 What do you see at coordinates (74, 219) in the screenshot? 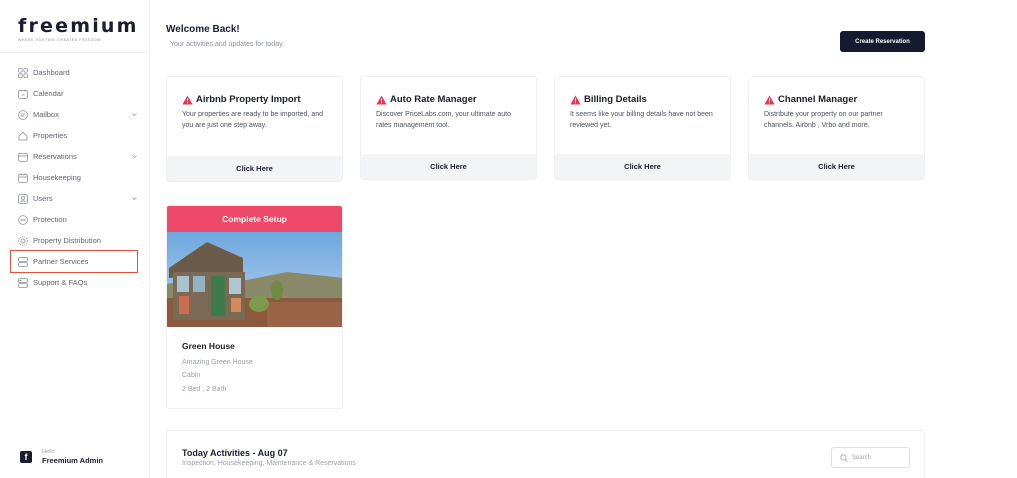
I see `sidebar-item-protection: Protection` at bounding box center [74, 219].